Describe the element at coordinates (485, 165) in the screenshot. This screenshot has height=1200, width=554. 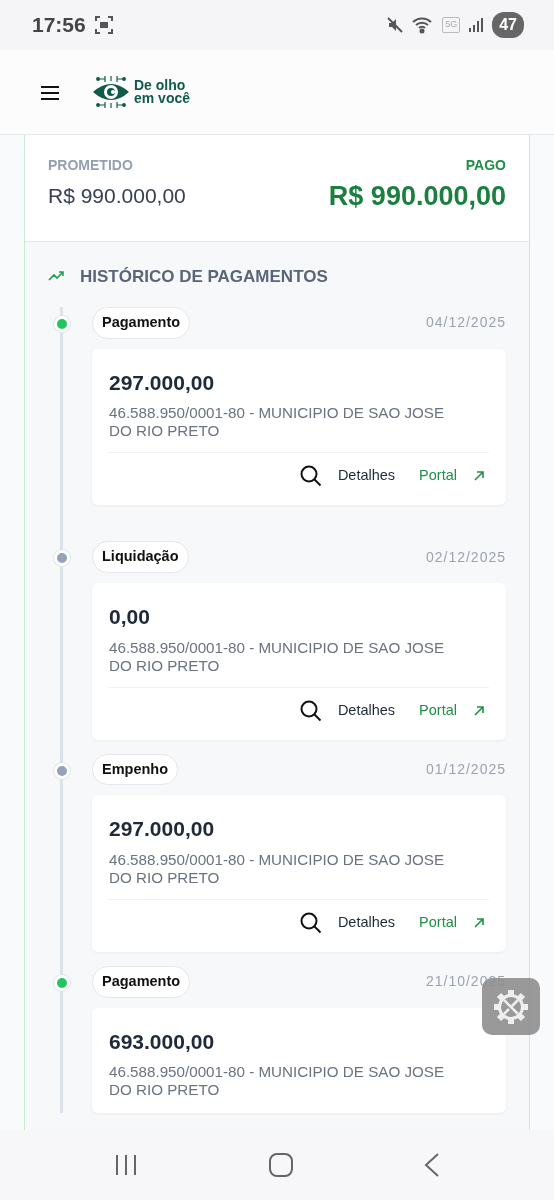
I see `paid-label: PAGO` at that location.